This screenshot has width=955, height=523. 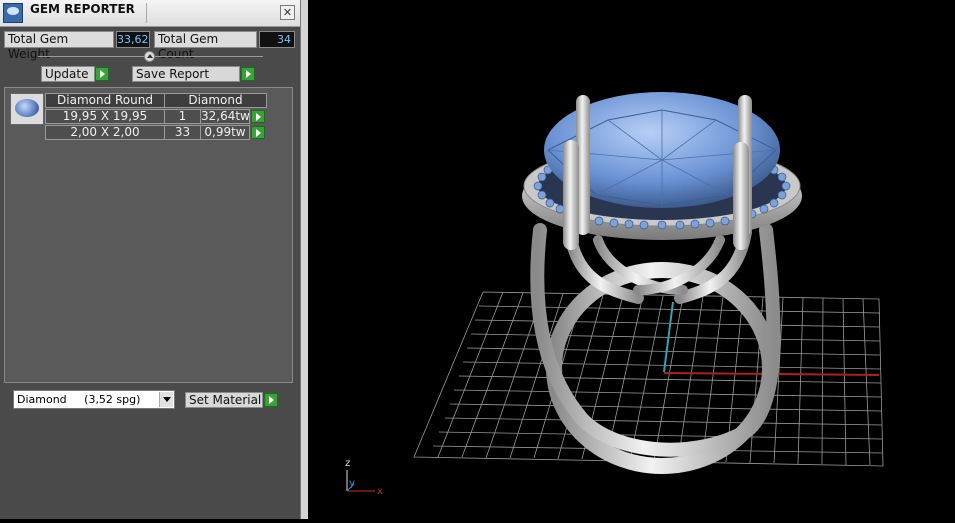 What do you see at coordinates (173, 74) in the screenshot?
I see `save-report-label: Save Report` at bounding box center [173, 74].